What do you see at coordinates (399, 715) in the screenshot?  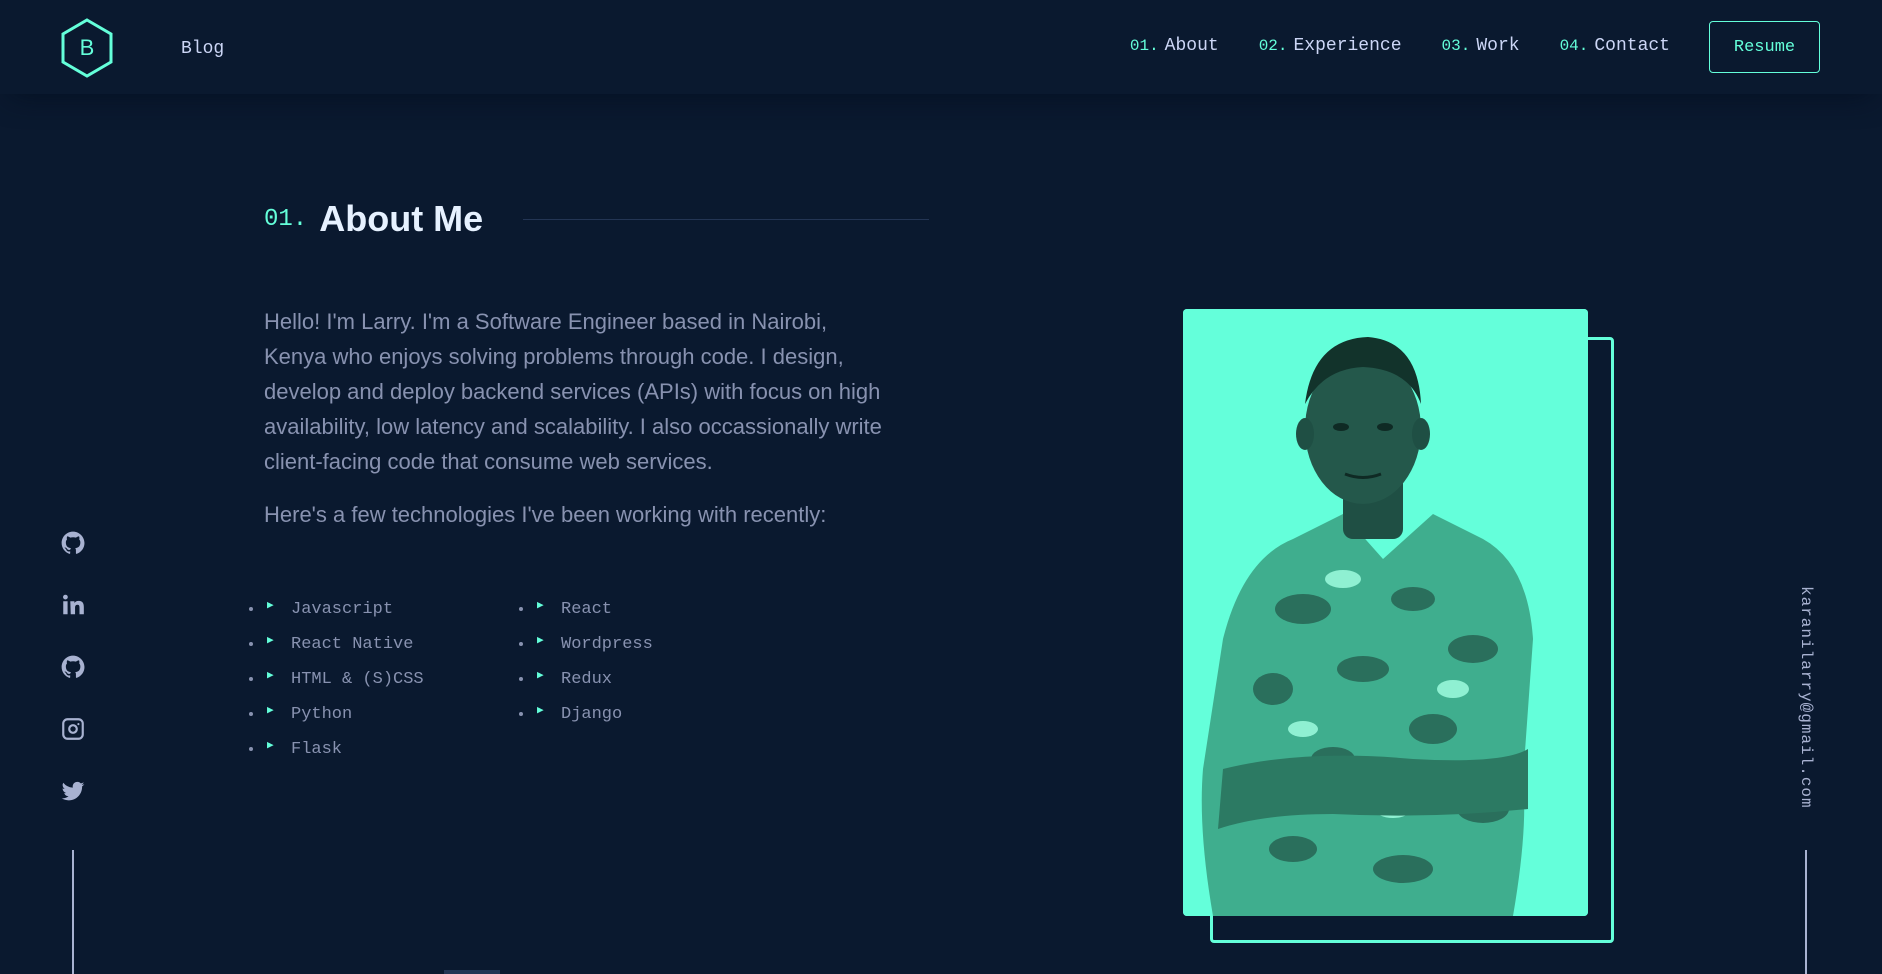 I see `tech-item: ▶Python` at bounding box center [399, 715].